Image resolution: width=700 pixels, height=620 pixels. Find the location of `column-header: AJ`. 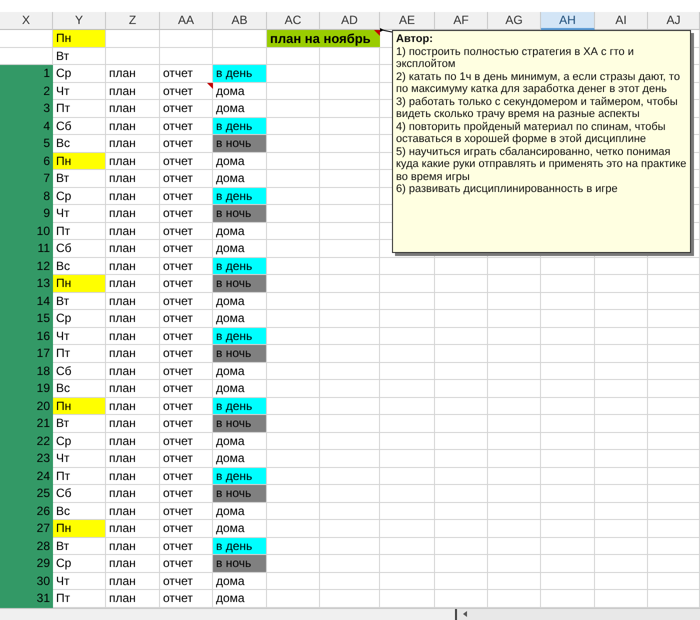

column-header: AJ is located at coordinates (674, 21).